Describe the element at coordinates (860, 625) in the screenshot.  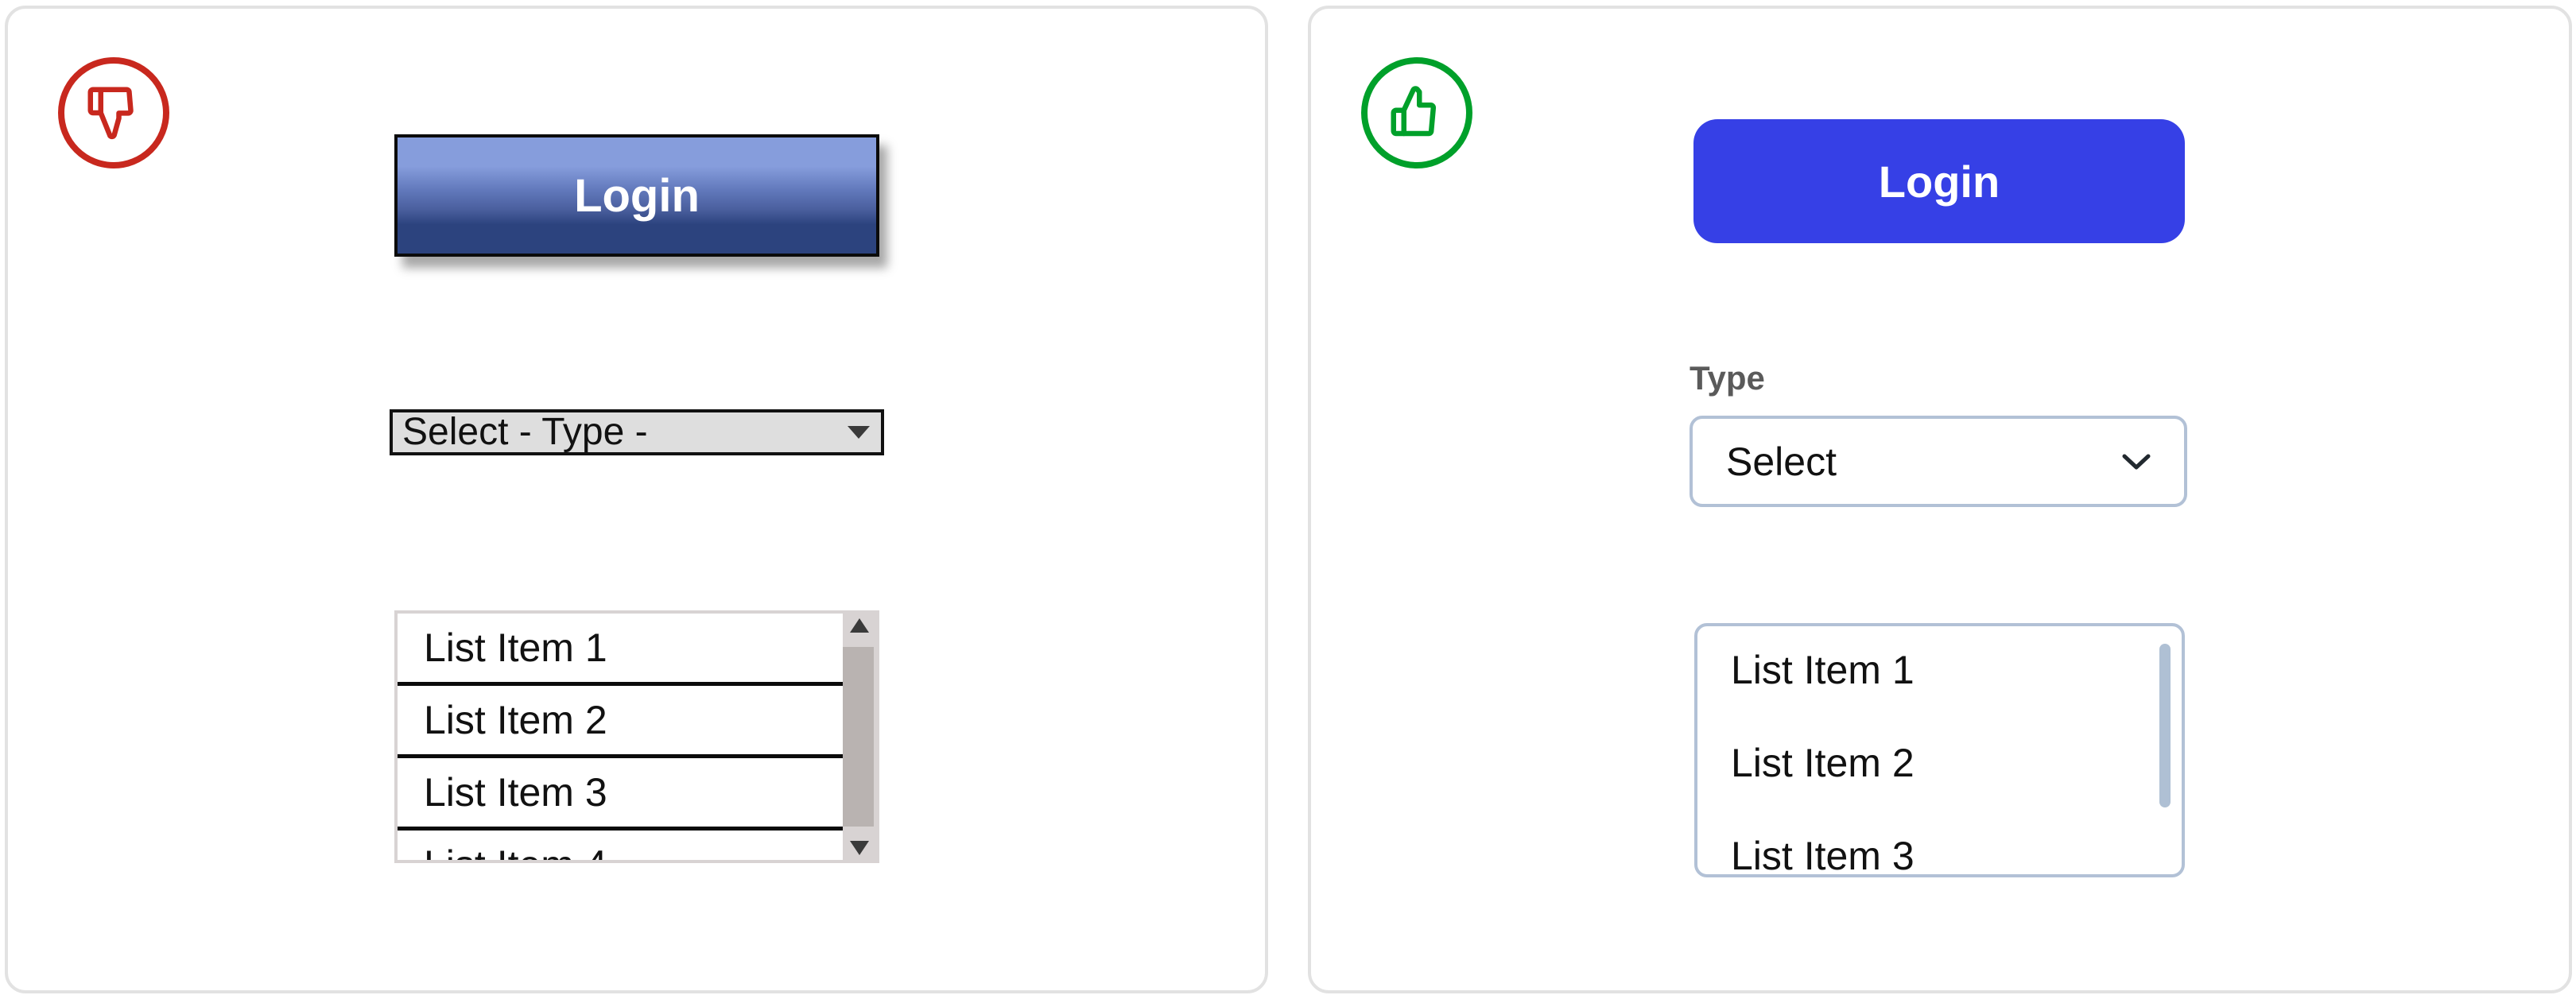
I see `triangle-up-icon` at that location.